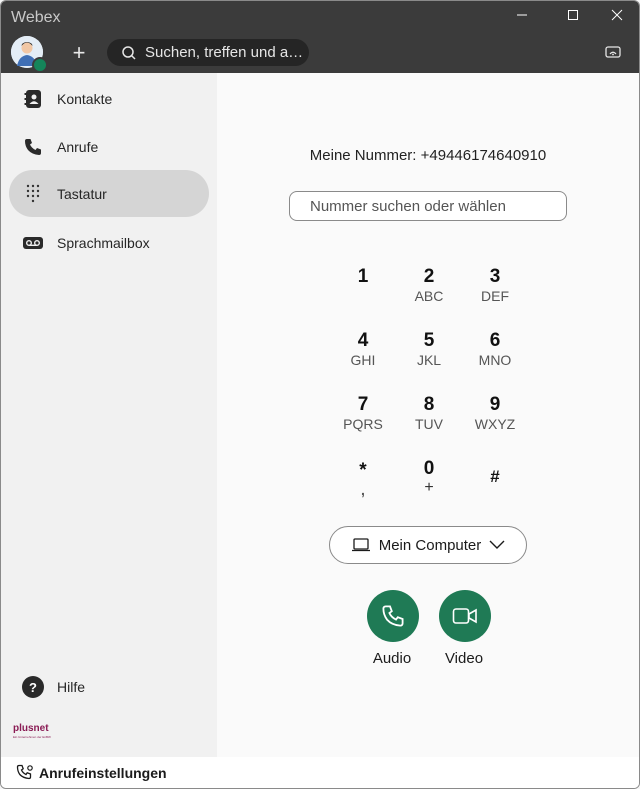  Describe the element at coordinates (71, 687) in the screenshot. I see `help-label: Hilfe` at that location.